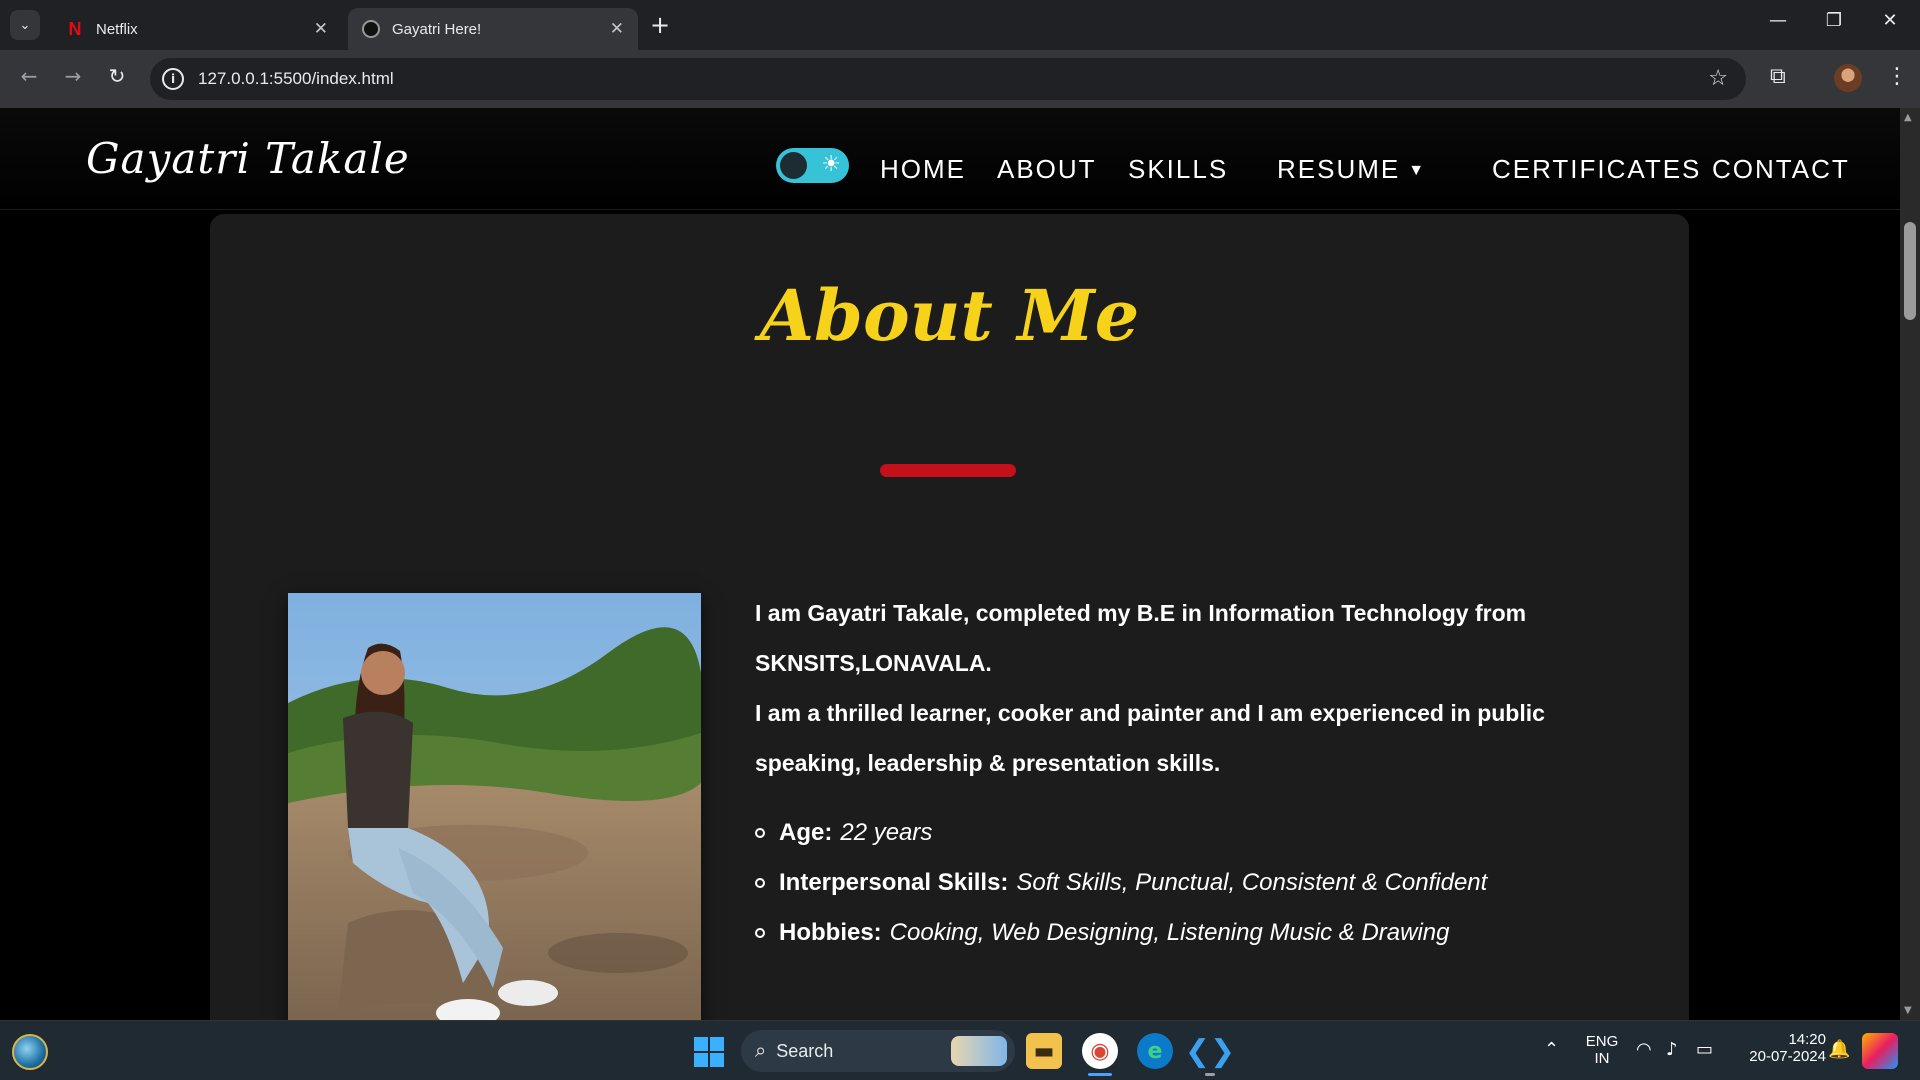 The image size is (1920, 1080). What do you see at coordinates (1787, 1056) in the screenshot?
I see `clock-date: 20-07-2024` at bounding box center [1787, 1056].